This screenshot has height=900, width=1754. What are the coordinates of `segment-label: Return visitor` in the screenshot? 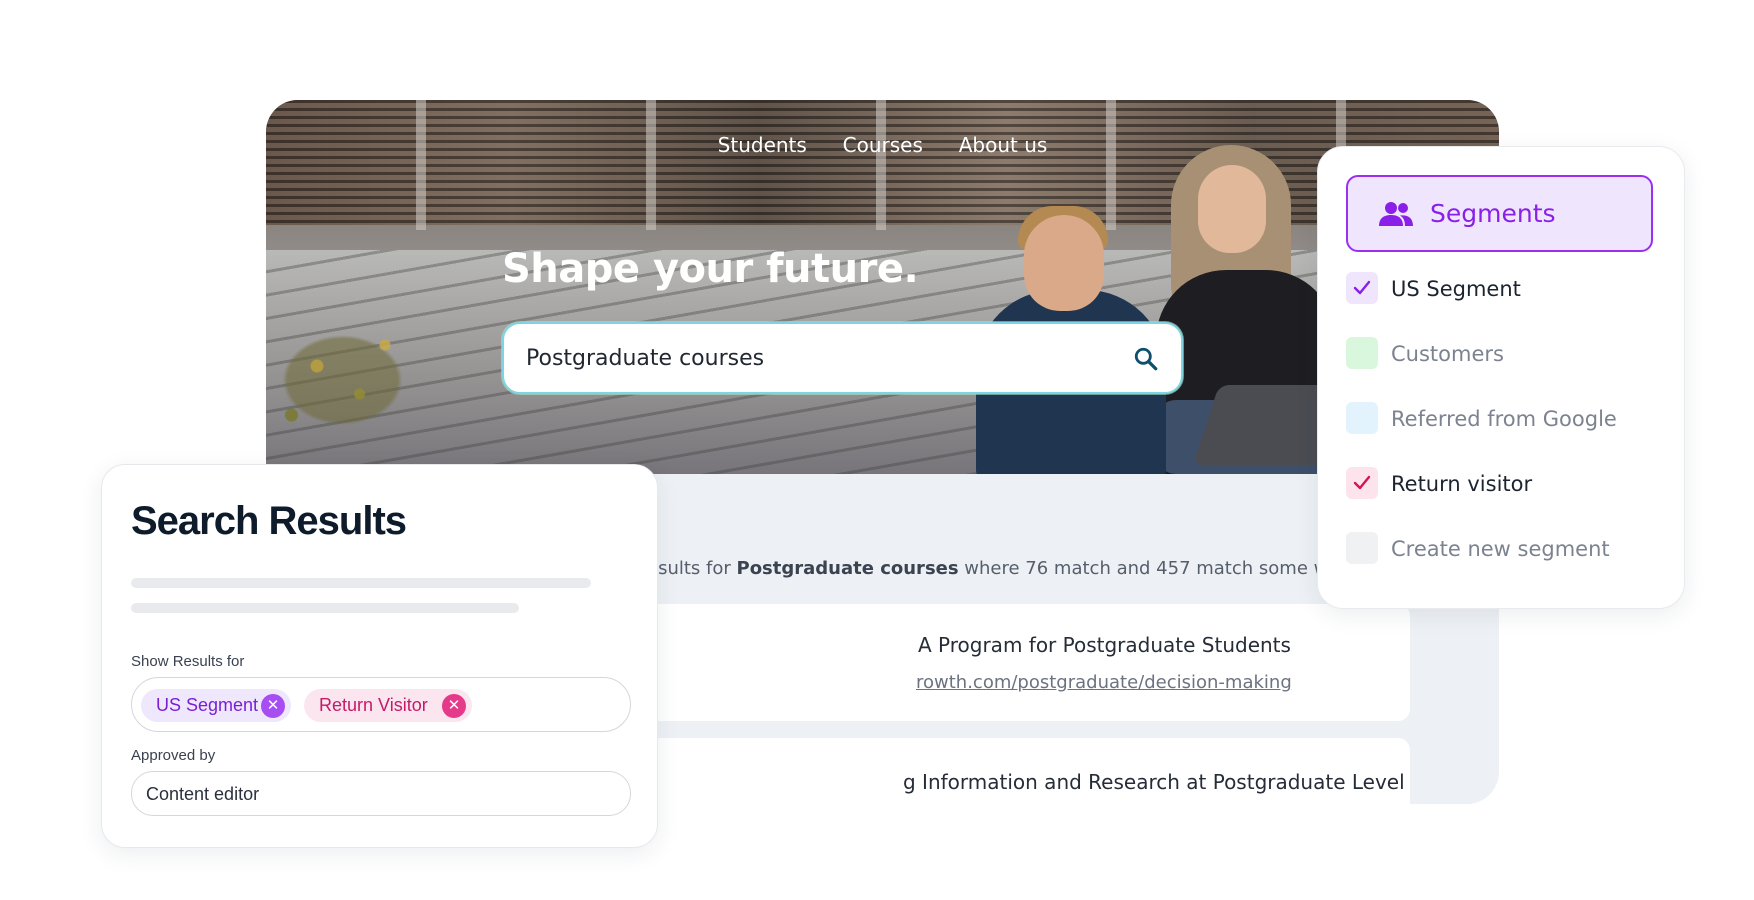 It's located at (1462, 484).